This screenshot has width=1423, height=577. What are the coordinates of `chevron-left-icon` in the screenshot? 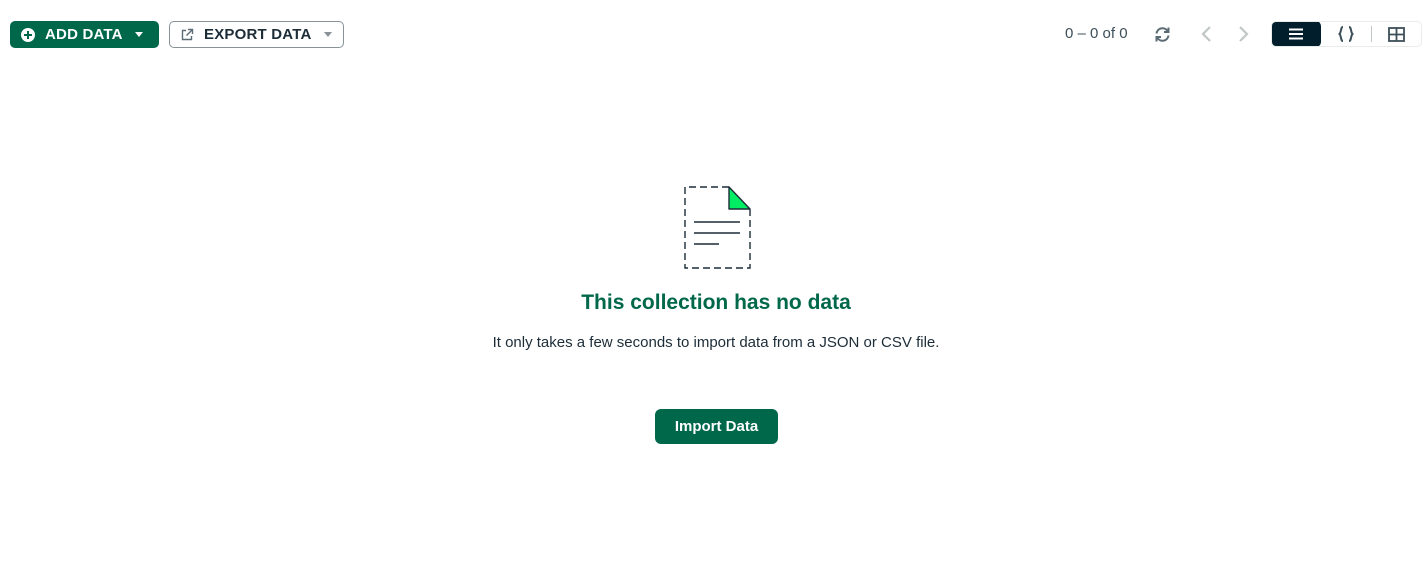 It's located at (1207, 34).